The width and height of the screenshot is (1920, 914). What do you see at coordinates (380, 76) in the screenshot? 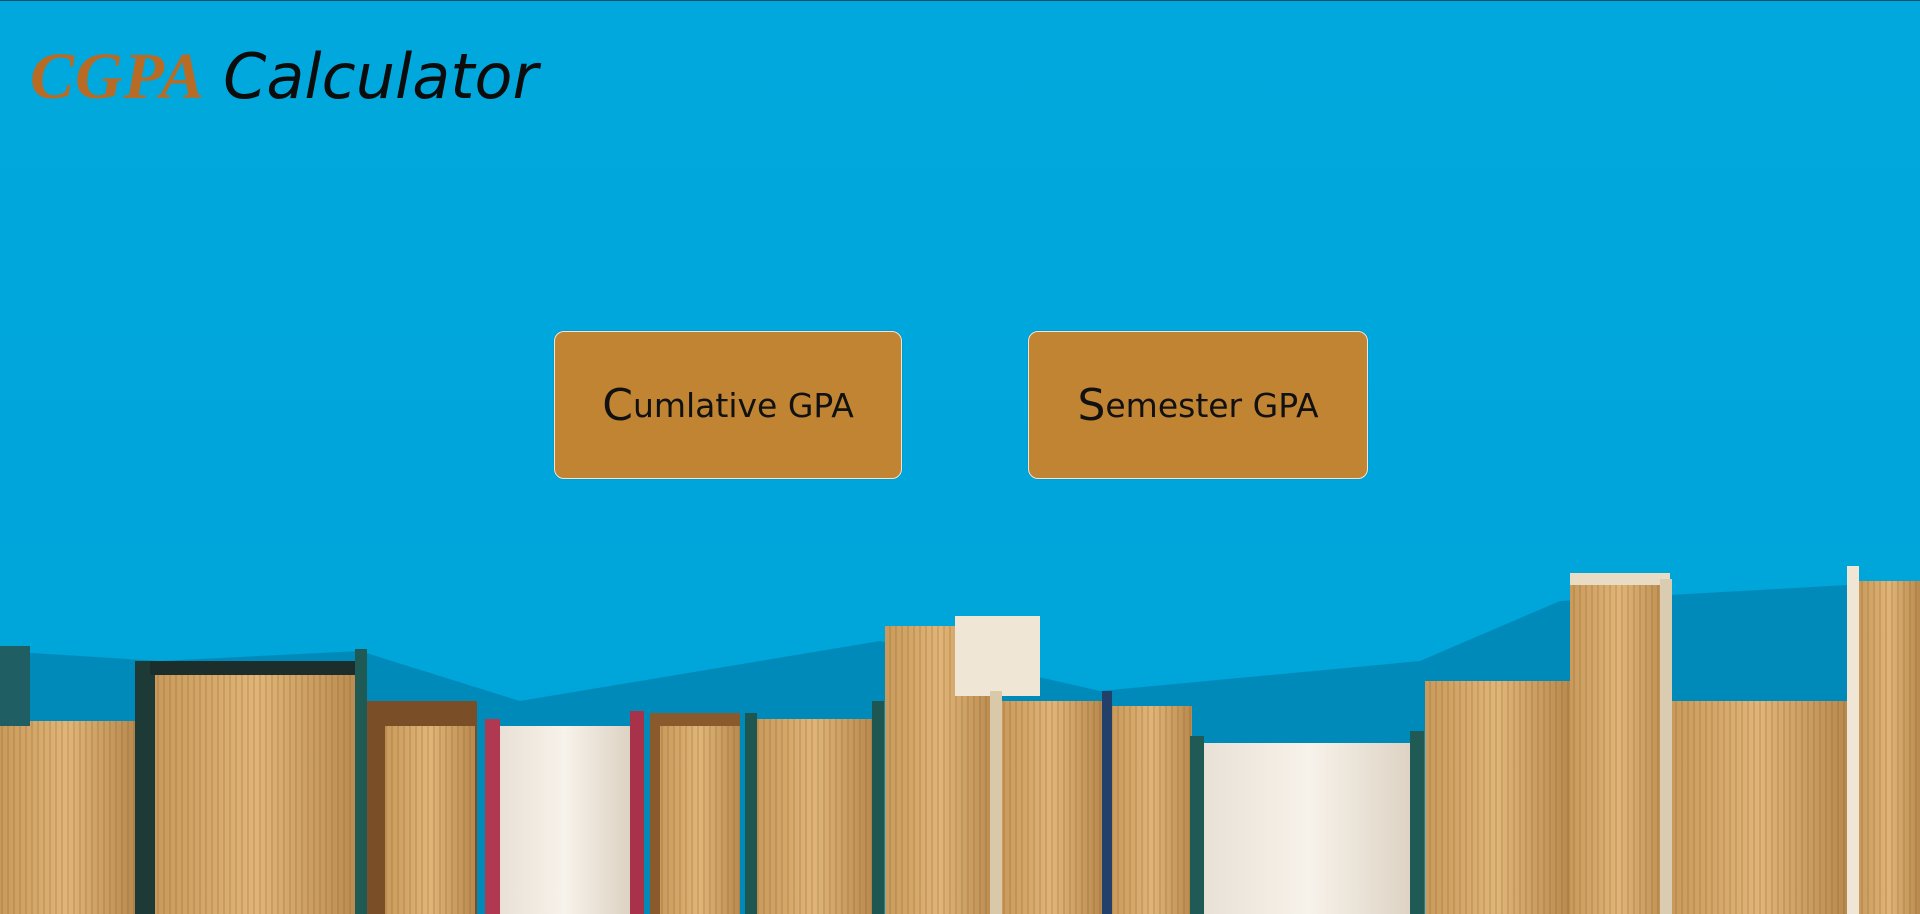
I see `title-main: Calculator` at bounding box center [380, 76].